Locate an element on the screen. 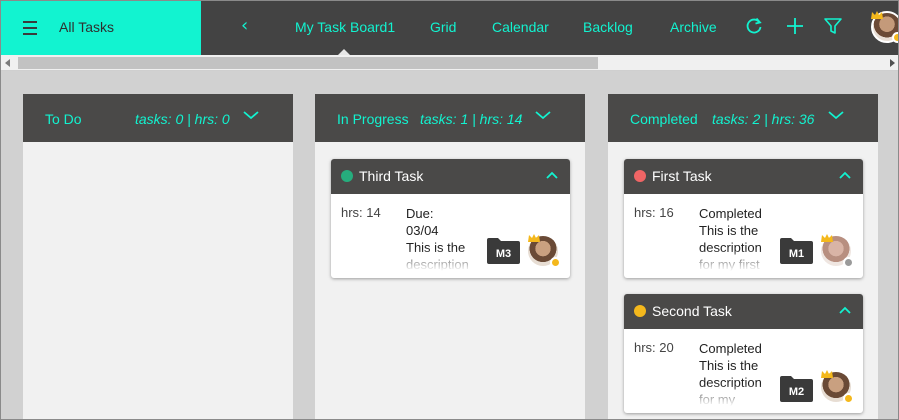 Image resolution: width=899 pixels, height=420 pixels. user-status-dot is located at coordinates (895, 37).